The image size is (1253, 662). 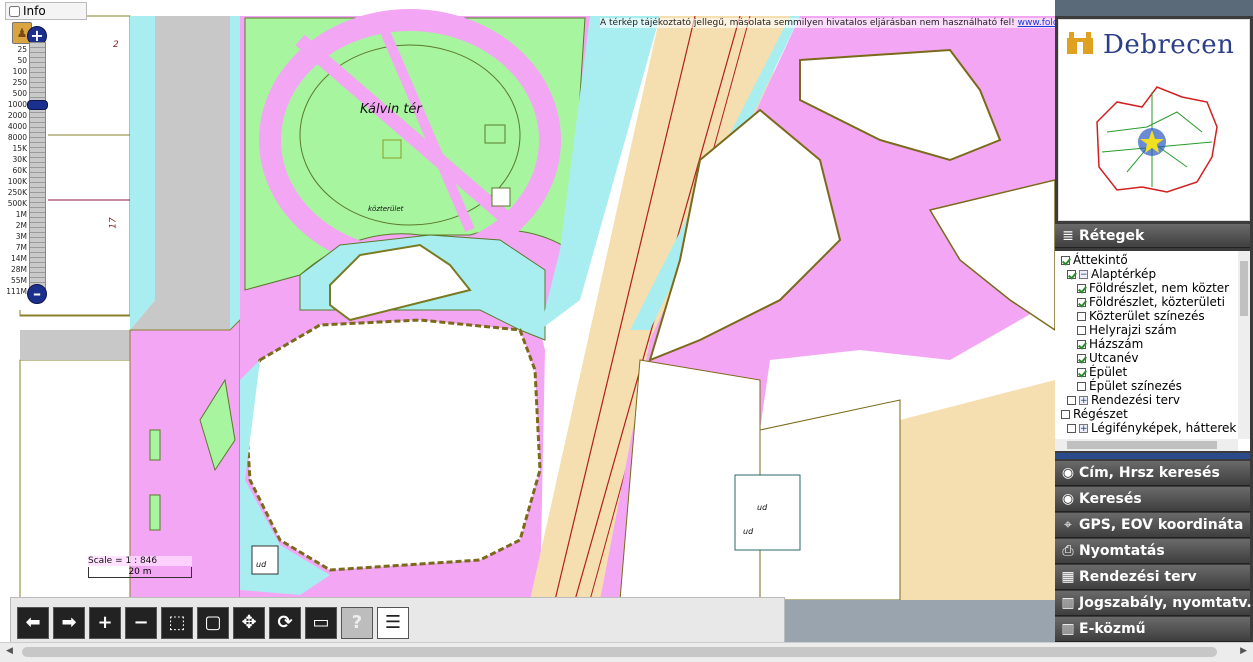 I want to click on scroll-thumb, so click(x=619, y=652).